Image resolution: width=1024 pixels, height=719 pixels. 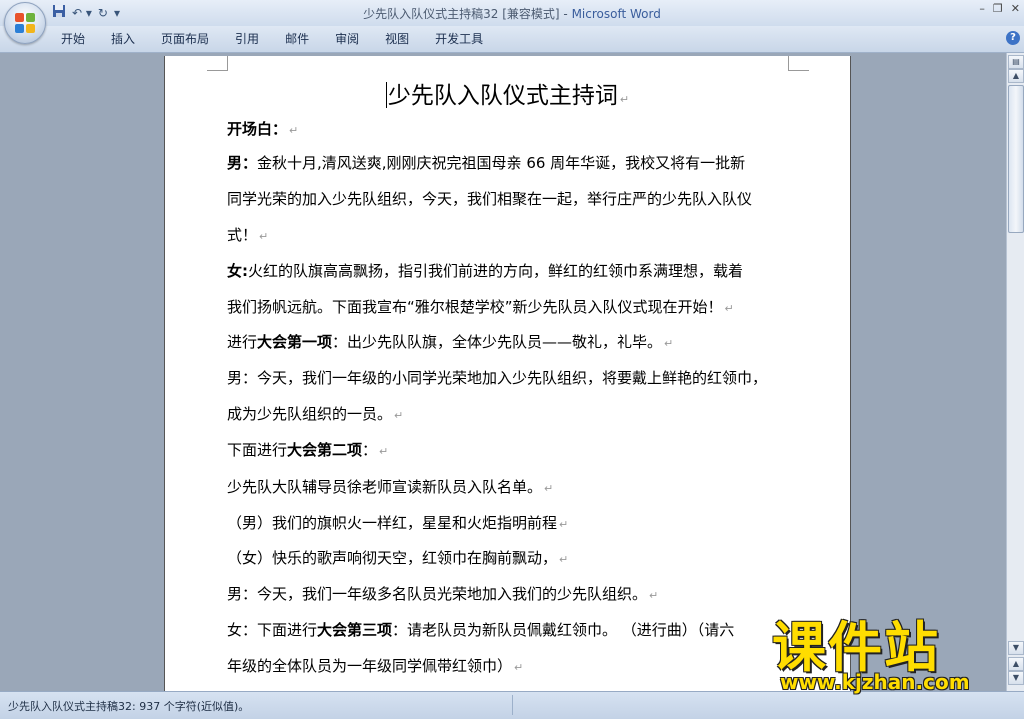 What do you see at coordinates (1015, 8) in the screenshot?
I see `close-icon: ✕` at bounding box center [1015, 8].